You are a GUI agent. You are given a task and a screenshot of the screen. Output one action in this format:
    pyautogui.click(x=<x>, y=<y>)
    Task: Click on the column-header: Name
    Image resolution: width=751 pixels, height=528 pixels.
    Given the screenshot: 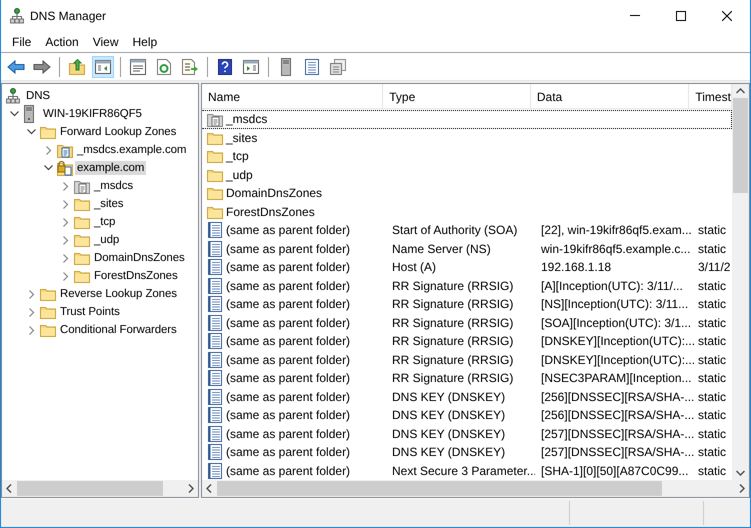 What is the action you would take?
    pyautogui.click(x=293, y=96)
    